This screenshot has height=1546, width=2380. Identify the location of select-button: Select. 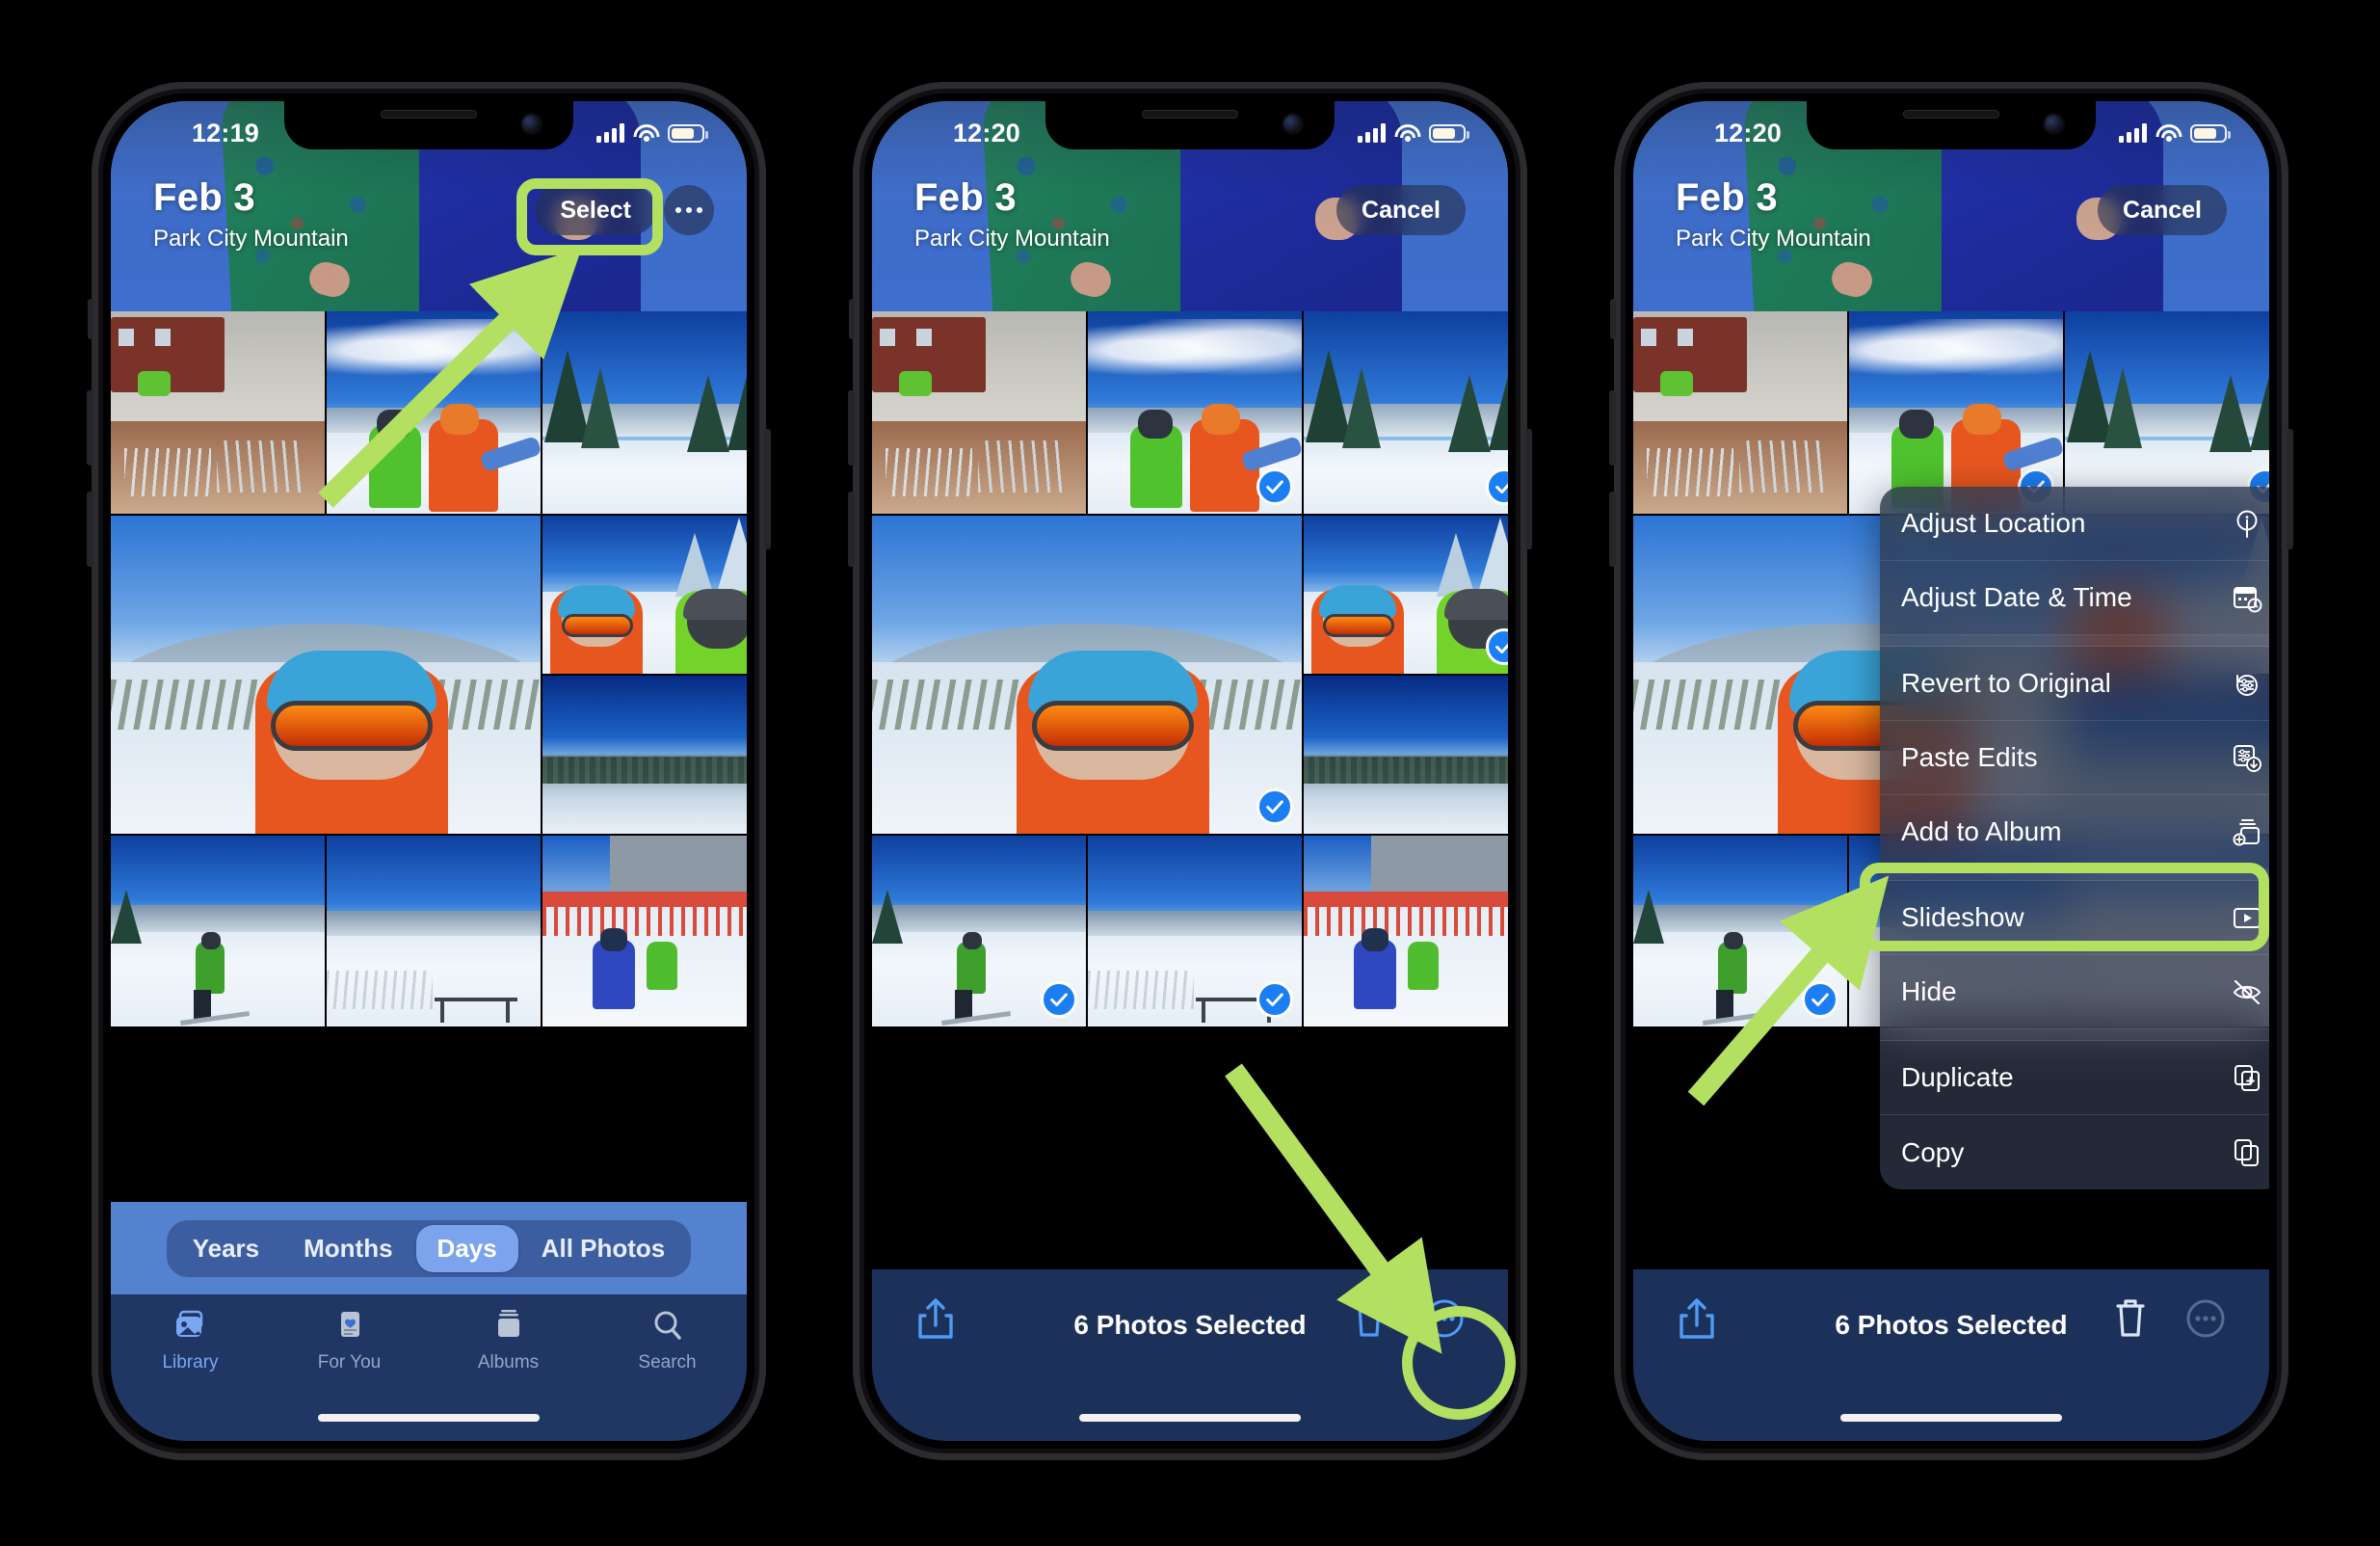
(595, 210).